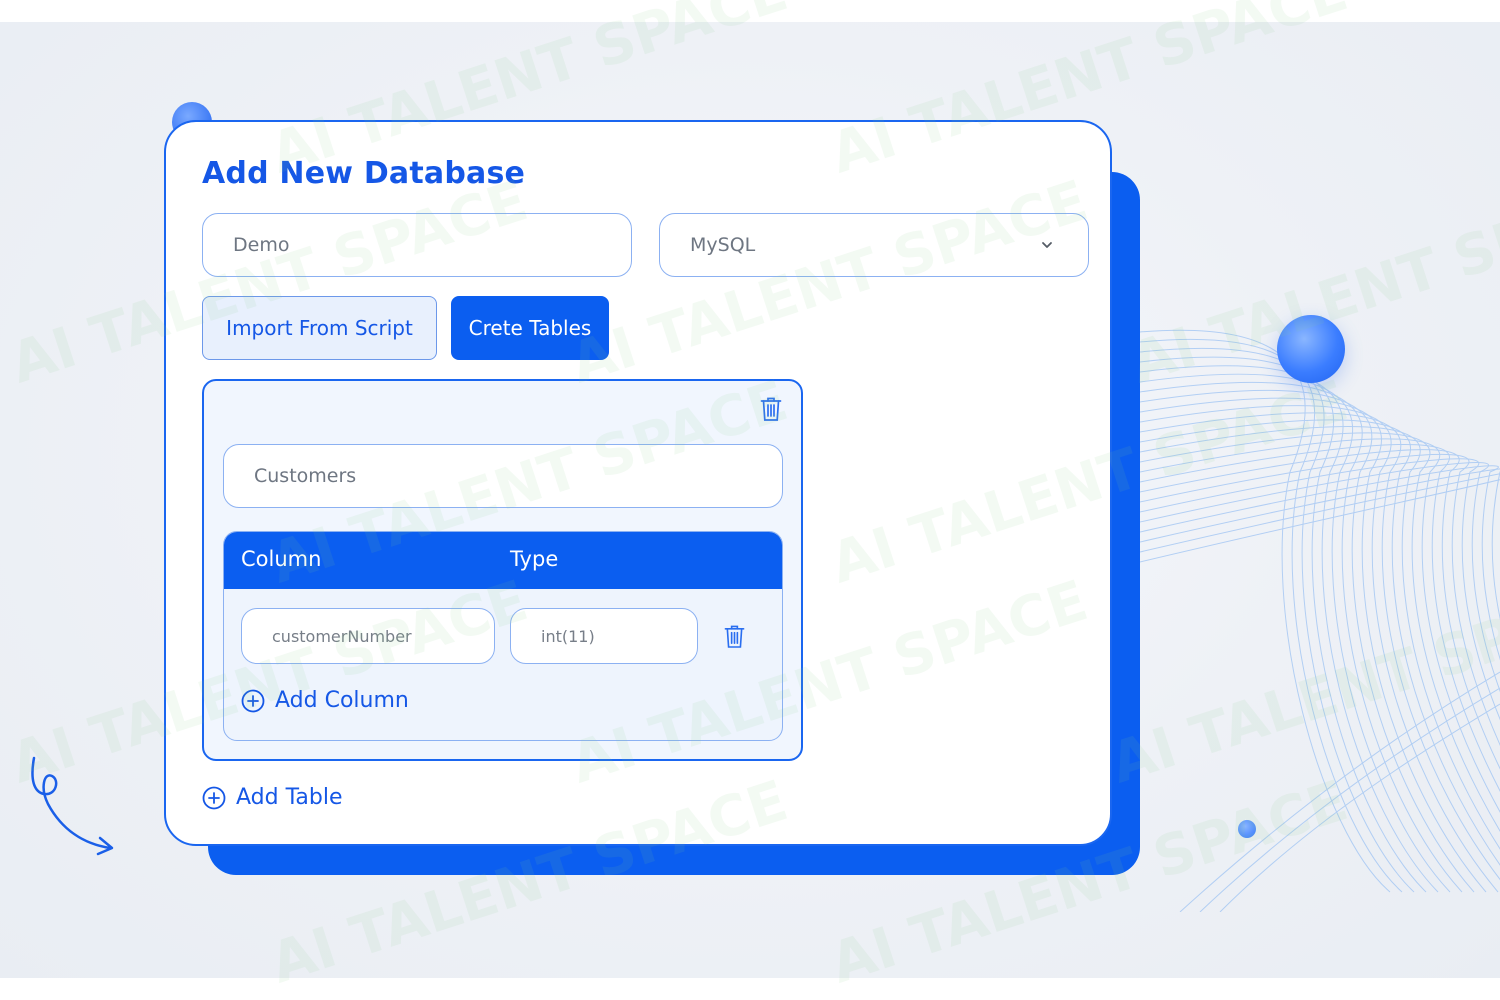 This screenshot has height=1000, width=1500. Describe the element at coordinates (568, 636) in the screenshot. I see `column-type-value: int(11)` at that location.